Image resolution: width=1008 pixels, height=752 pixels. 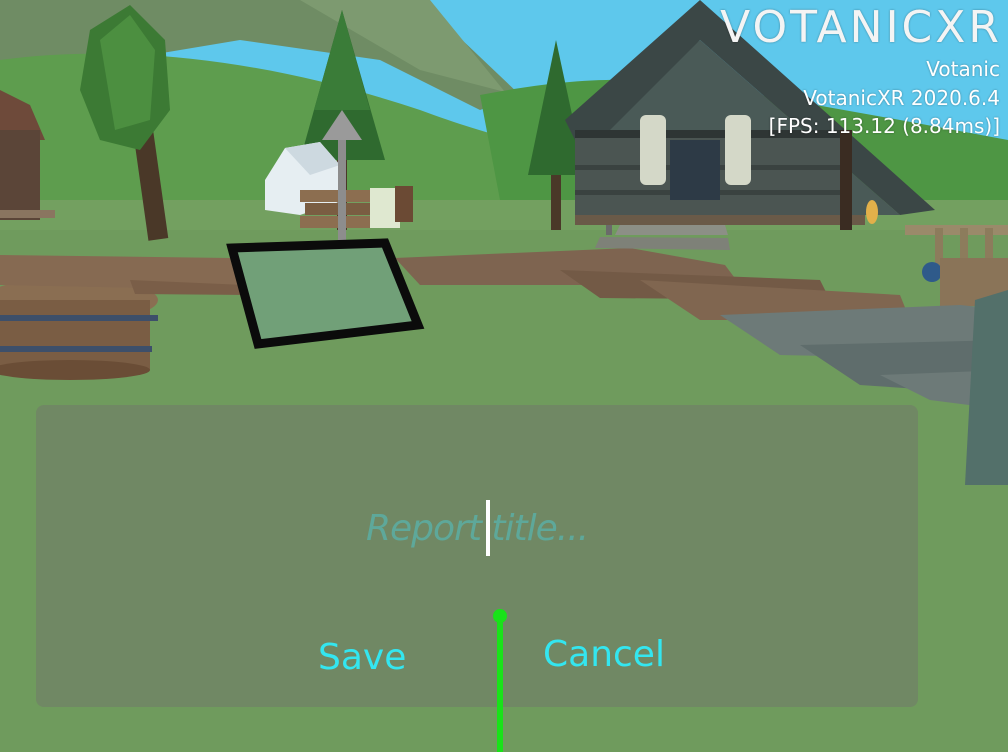 I want to click on wooden-tub, so click(x=79, y=329).